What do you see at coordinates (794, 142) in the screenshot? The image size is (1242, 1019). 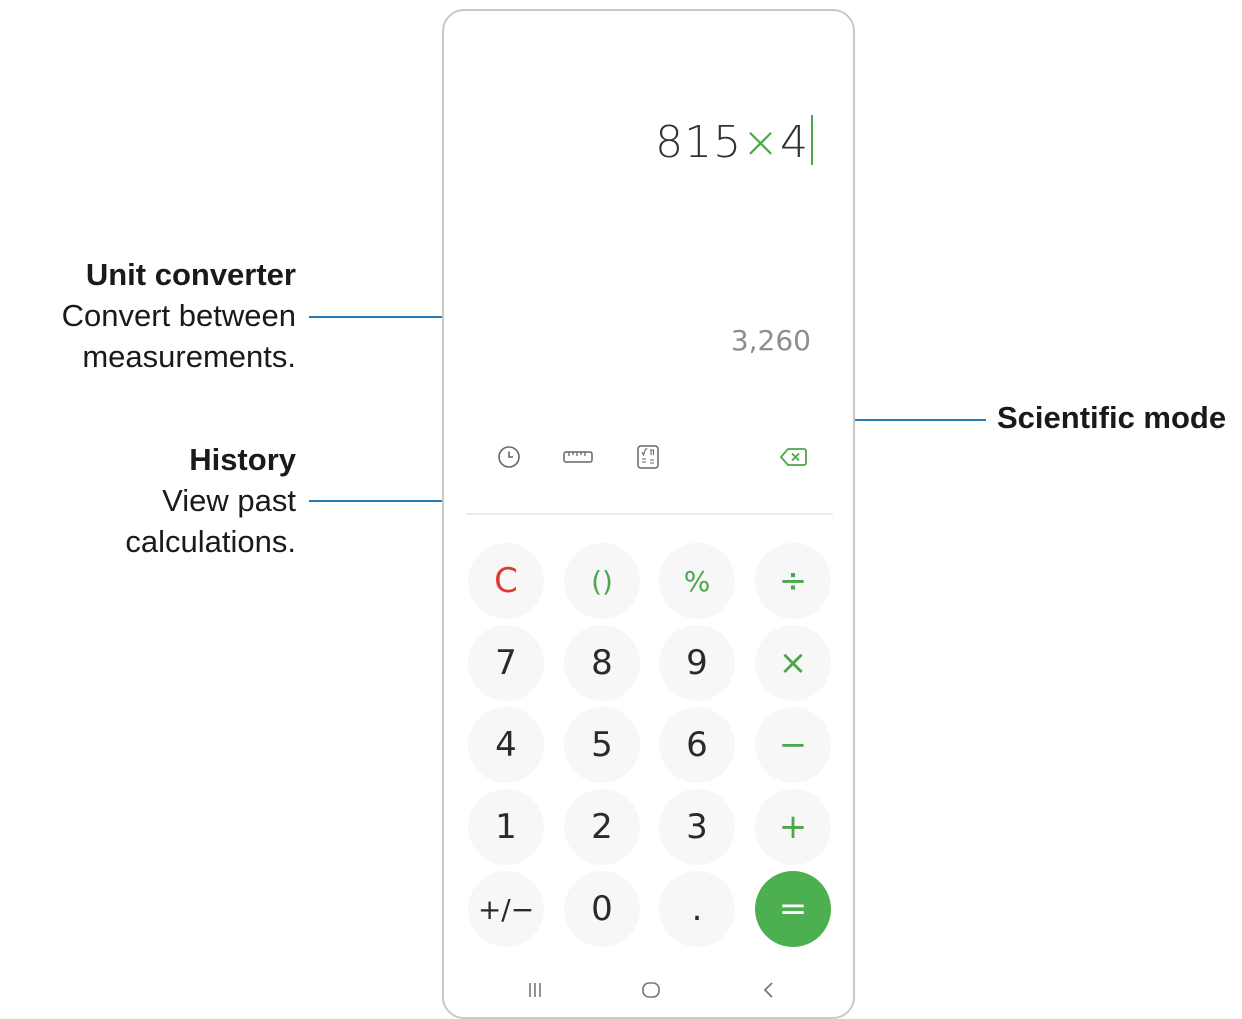 I see `expression-operand-2: 4` at bounding box center [794, 142].